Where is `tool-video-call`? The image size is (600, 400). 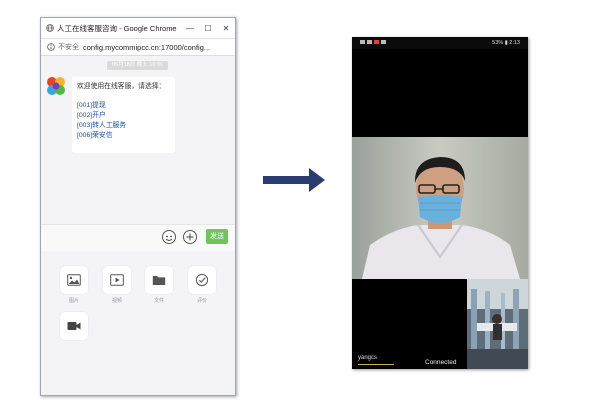 tool-video-call is located at coordinates (74, 326).